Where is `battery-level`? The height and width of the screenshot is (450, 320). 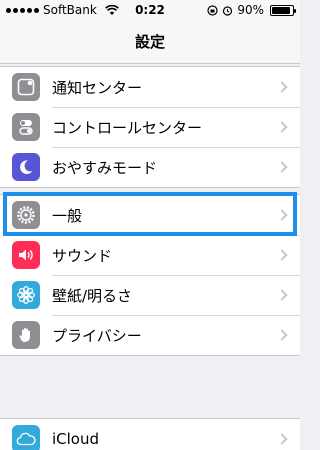
battery-level is located at coordinates (281, 10).